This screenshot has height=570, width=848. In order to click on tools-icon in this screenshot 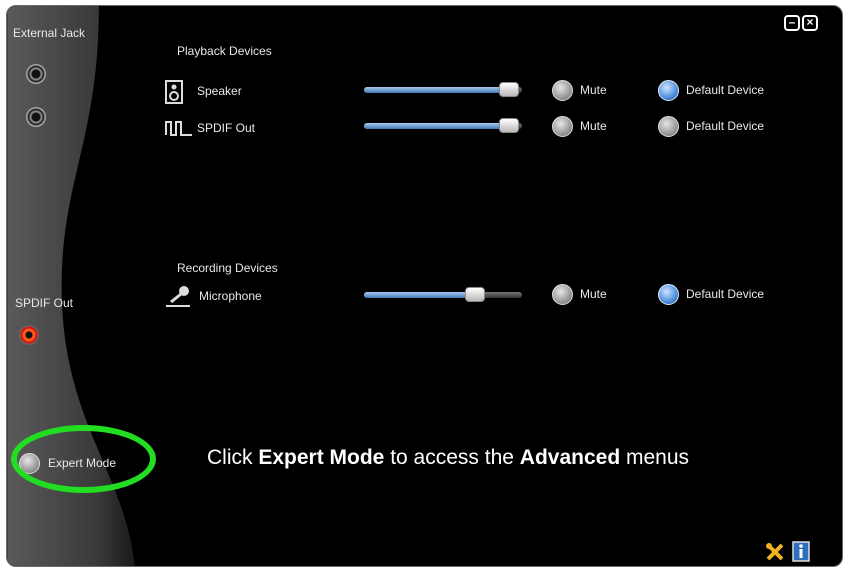, I will do `click(775, 552)`.